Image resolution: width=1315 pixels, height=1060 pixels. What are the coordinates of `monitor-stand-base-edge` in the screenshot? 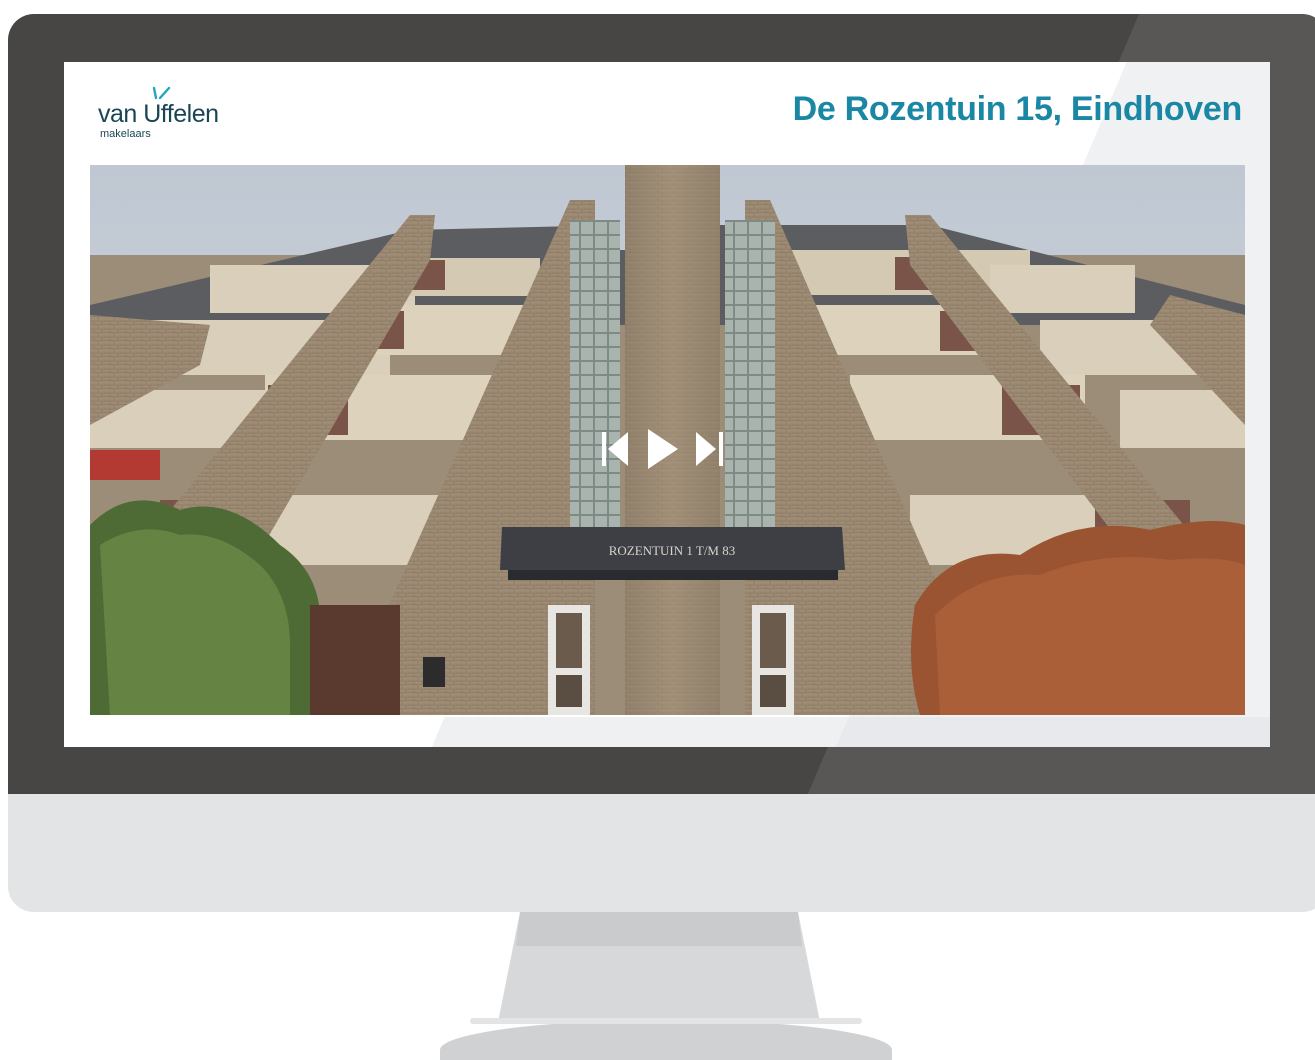 It's located at (666, 1021).